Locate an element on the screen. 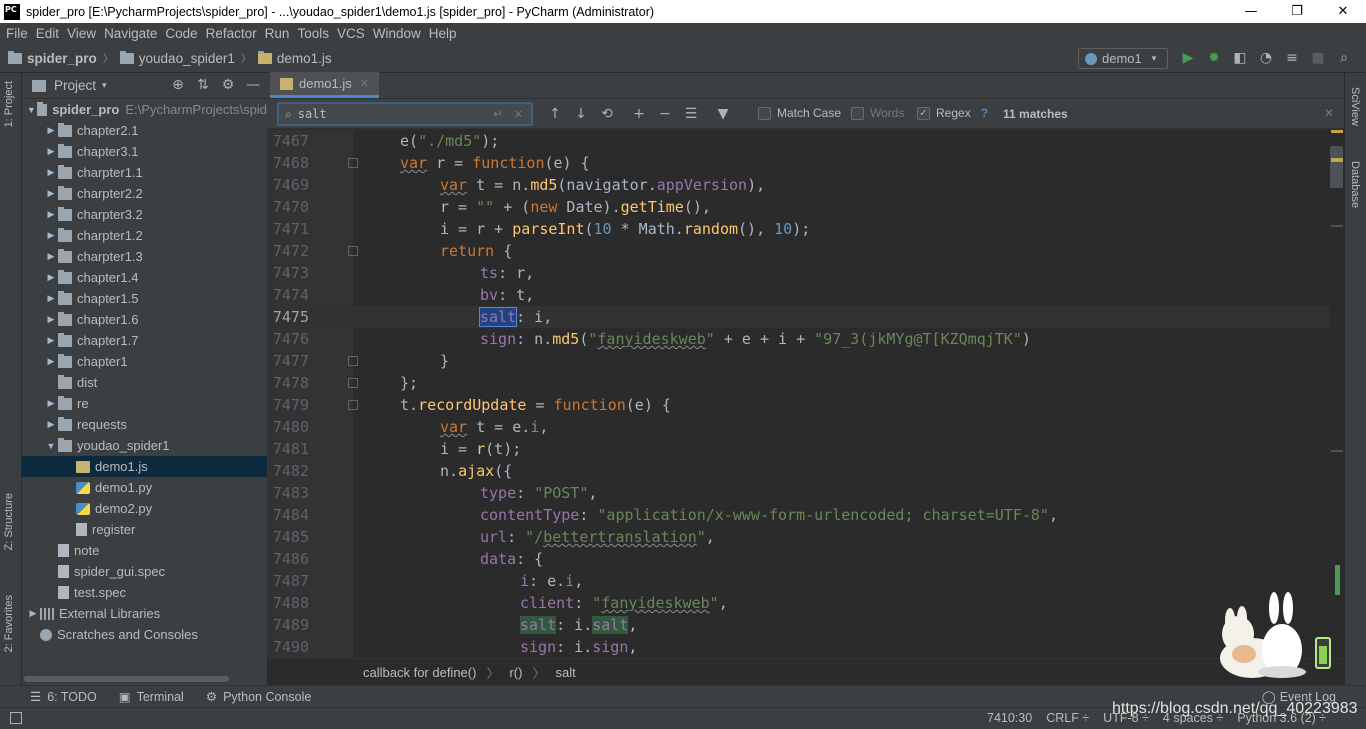 This screenshot has height=729, width=1366. tree-item: ▶ chapter1.6 is located at coordinates (144, 319).